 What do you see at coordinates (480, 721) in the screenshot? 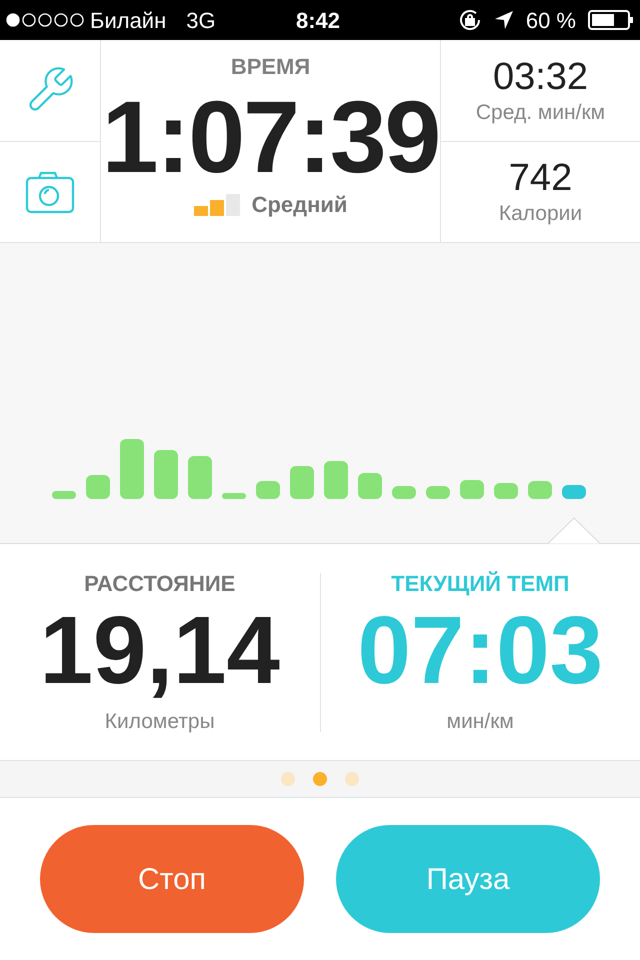
I see `metric-unit: мин/км` at bounding box center [480, 721].